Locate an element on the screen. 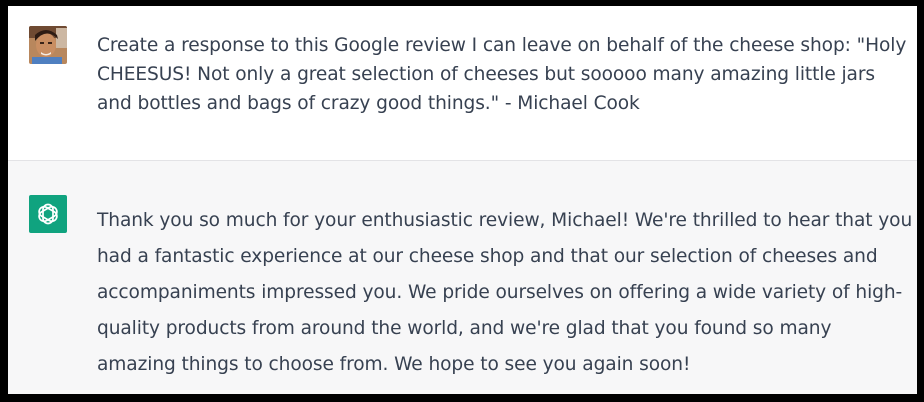 Image resolution: width=924 pixels, height=402 pixels. openai-logo-icon is located at coordinates (48, 214).